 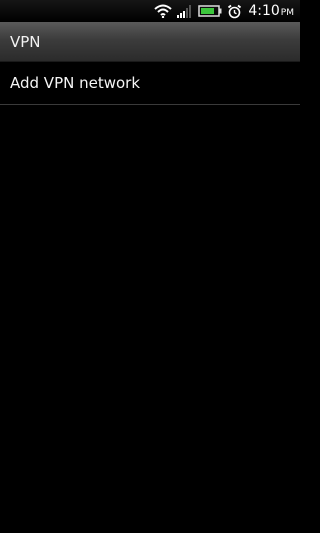 I want to click on vpn-settings-list: Add VPN network, so click(x=150, y=83).